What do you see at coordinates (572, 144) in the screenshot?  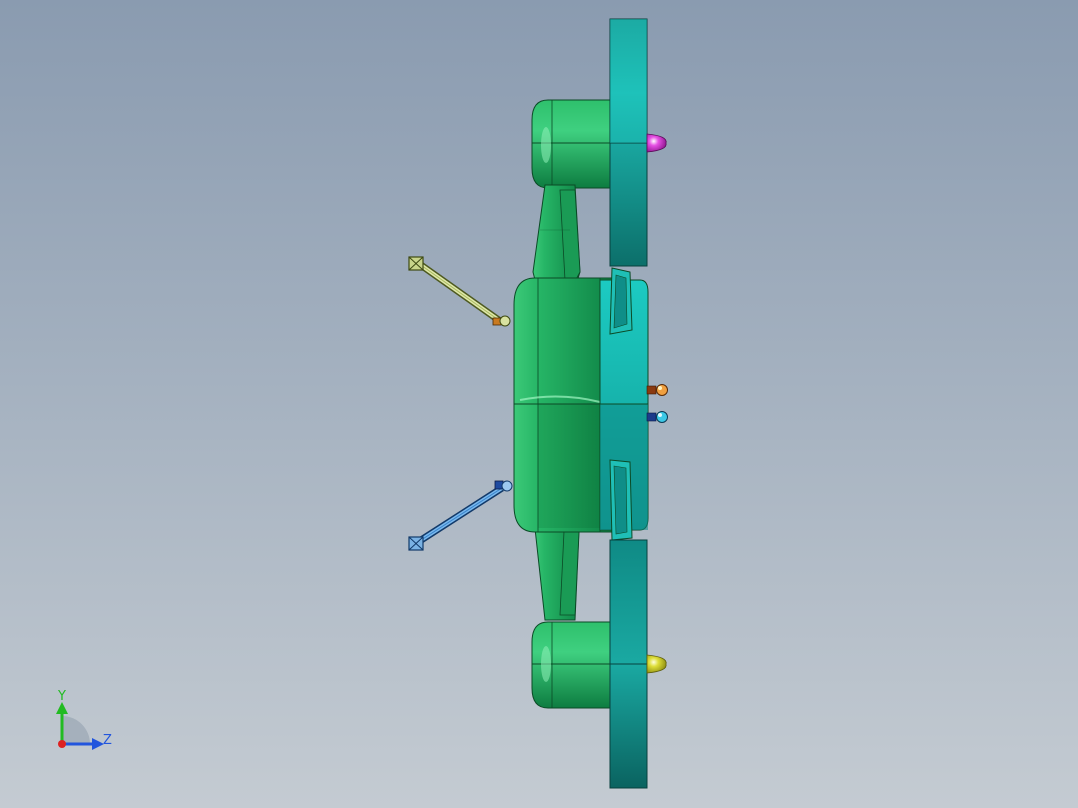 I see `top-motor-pod` at bounding box center [572, 144].